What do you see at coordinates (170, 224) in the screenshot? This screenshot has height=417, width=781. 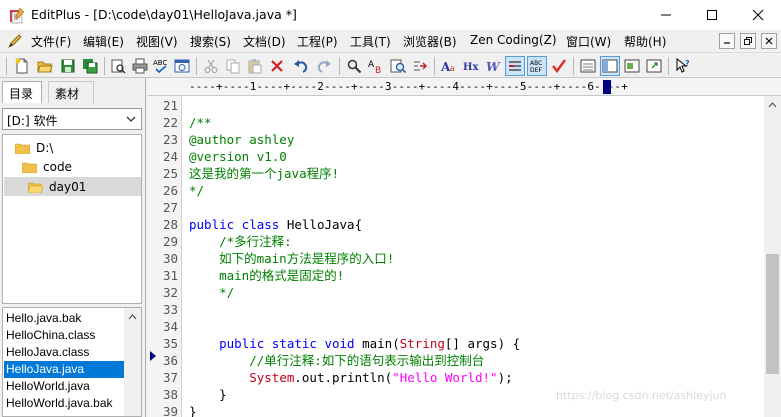 I see `line-number: 28` at bounding box center [170, 224].